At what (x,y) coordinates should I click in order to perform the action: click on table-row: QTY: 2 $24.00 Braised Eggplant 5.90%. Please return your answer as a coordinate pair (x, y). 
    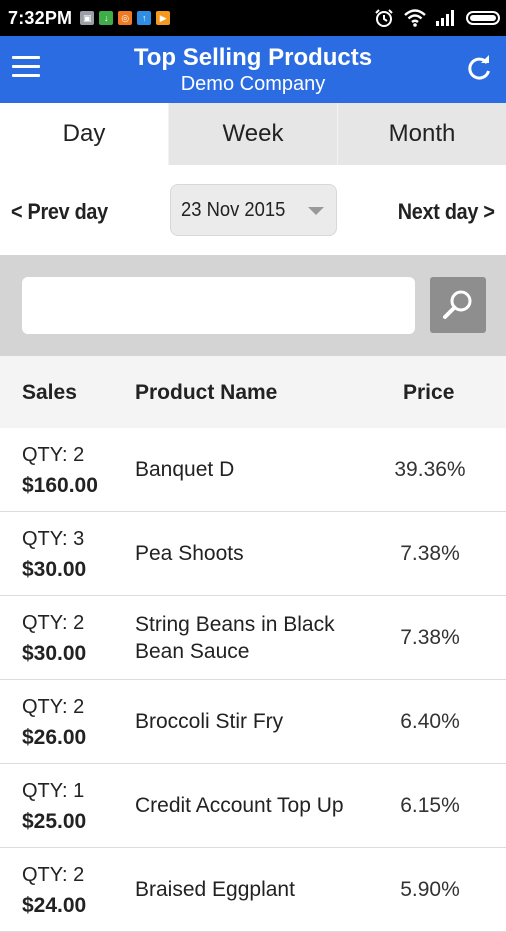
    Looking at the image, I should click on (253, 890).